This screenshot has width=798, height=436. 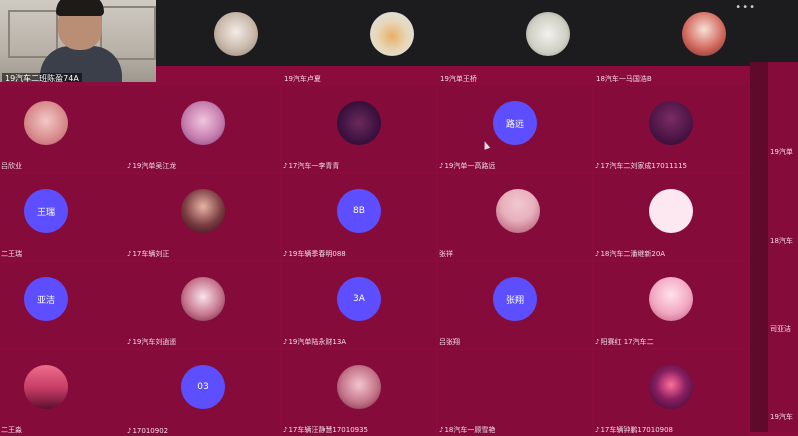 What do you see at coordinates (624, 79) in the screenshot?
I see `participant-name: 18汽车一马国浩B` at bounding box center [624, 79].